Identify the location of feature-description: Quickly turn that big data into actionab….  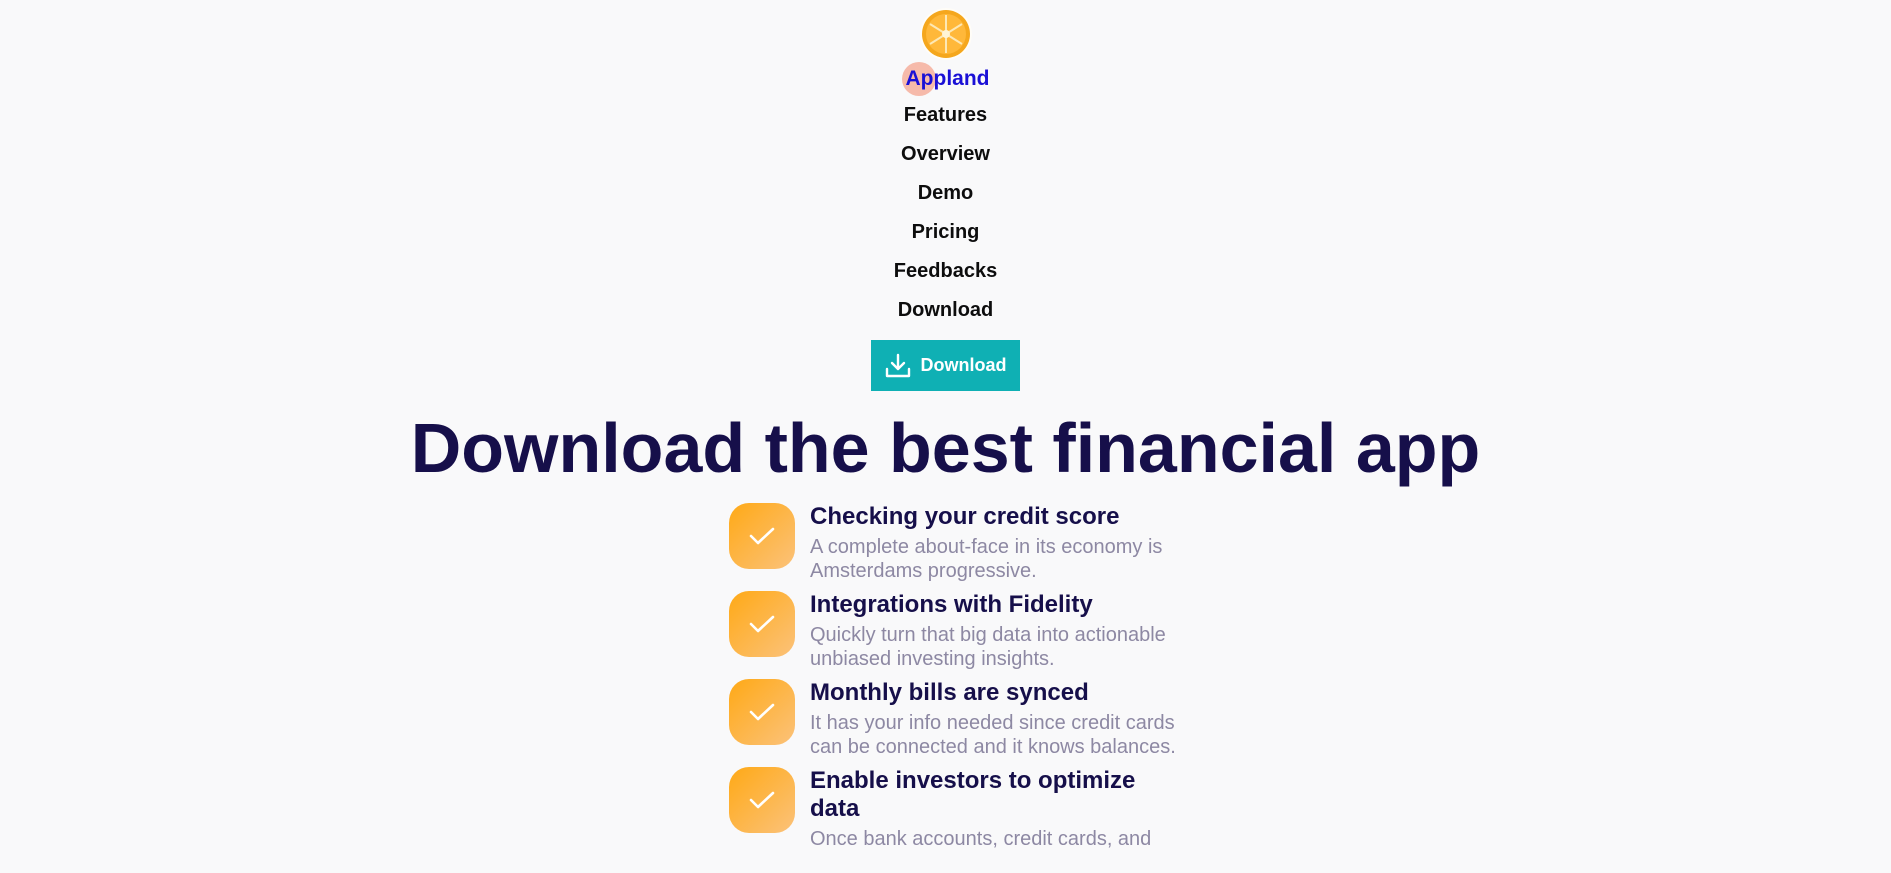
(988, 647).